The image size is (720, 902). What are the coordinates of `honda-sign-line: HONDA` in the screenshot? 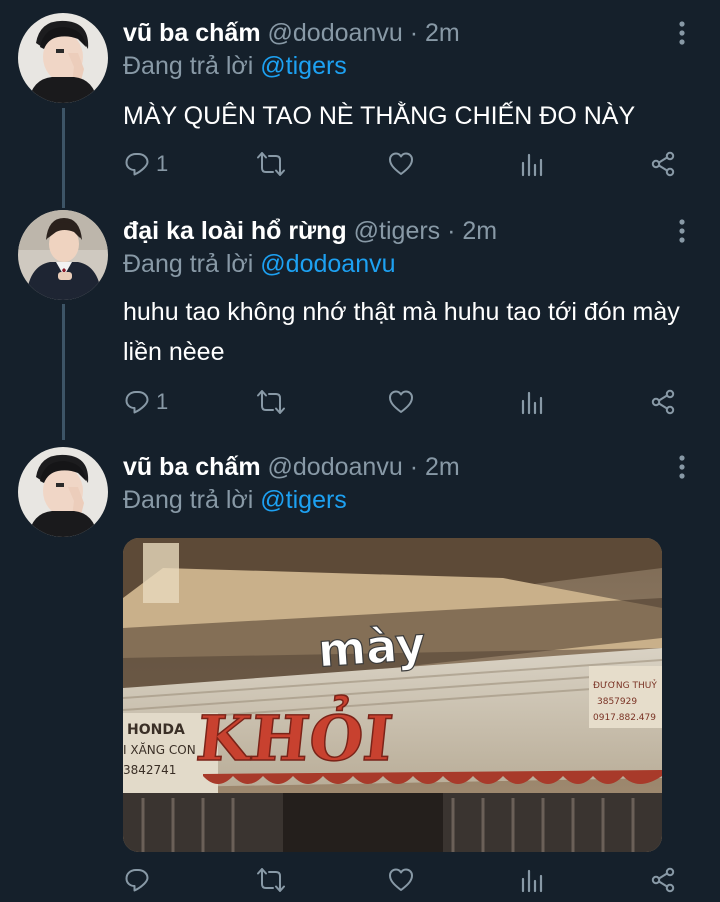 It's located at (156, 730).